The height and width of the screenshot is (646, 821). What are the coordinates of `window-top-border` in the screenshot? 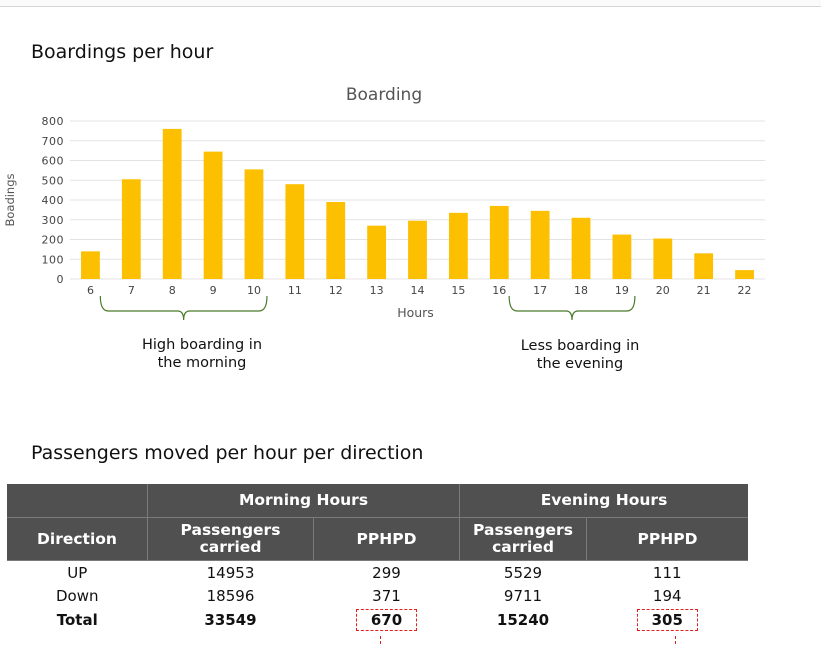 It's located at (410, 3).